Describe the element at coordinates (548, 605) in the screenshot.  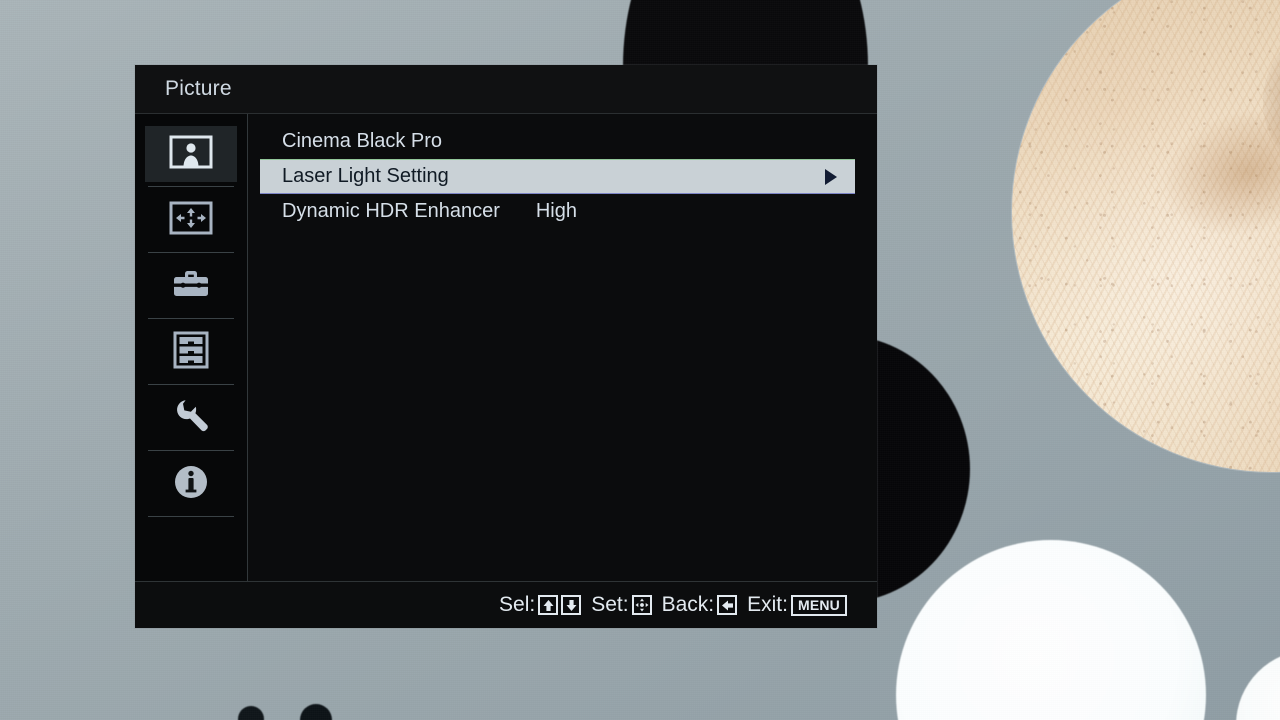
I see `arrow-up-key-icon` at that location.